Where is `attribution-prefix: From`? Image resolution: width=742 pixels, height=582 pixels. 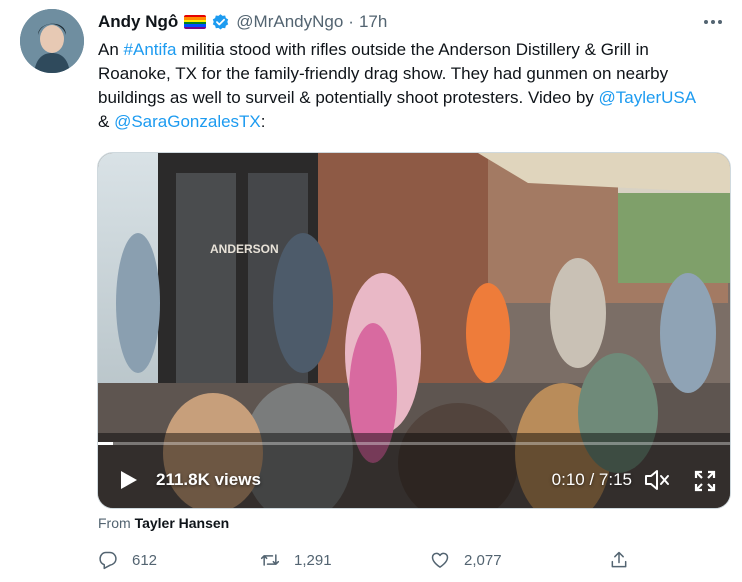
attribution-prefix: From is located at coordinates (116, 523).